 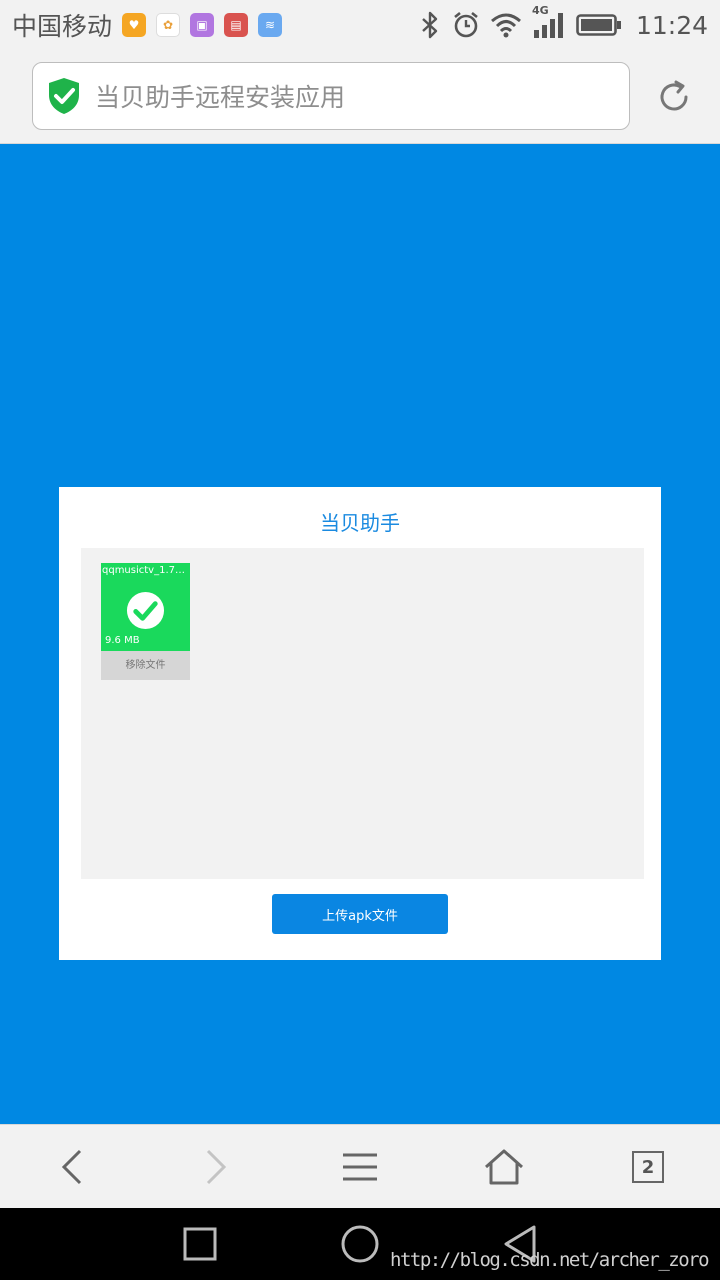 What do you see at coordinates (168, 25) in the screenshot?
I see `flower-app-icon: ✿` at bounding box center [168, 25].